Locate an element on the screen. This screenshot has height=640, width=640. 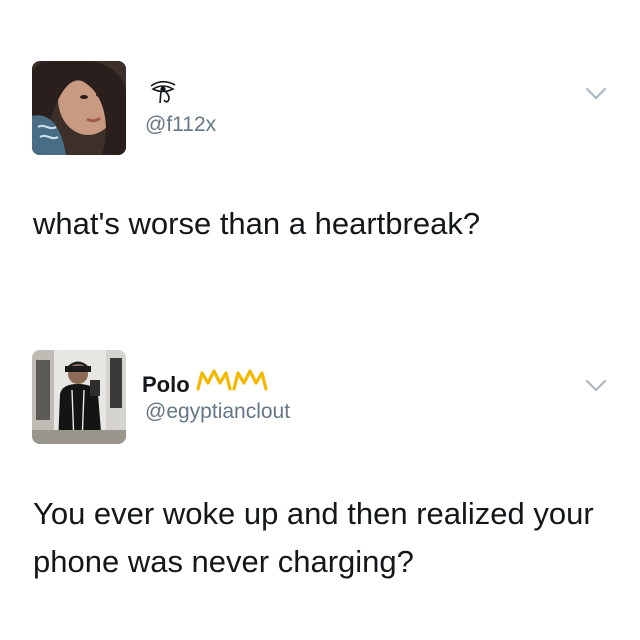
tweet-text: what's worse than a heartbreak? is located at coordinates (257, 223).